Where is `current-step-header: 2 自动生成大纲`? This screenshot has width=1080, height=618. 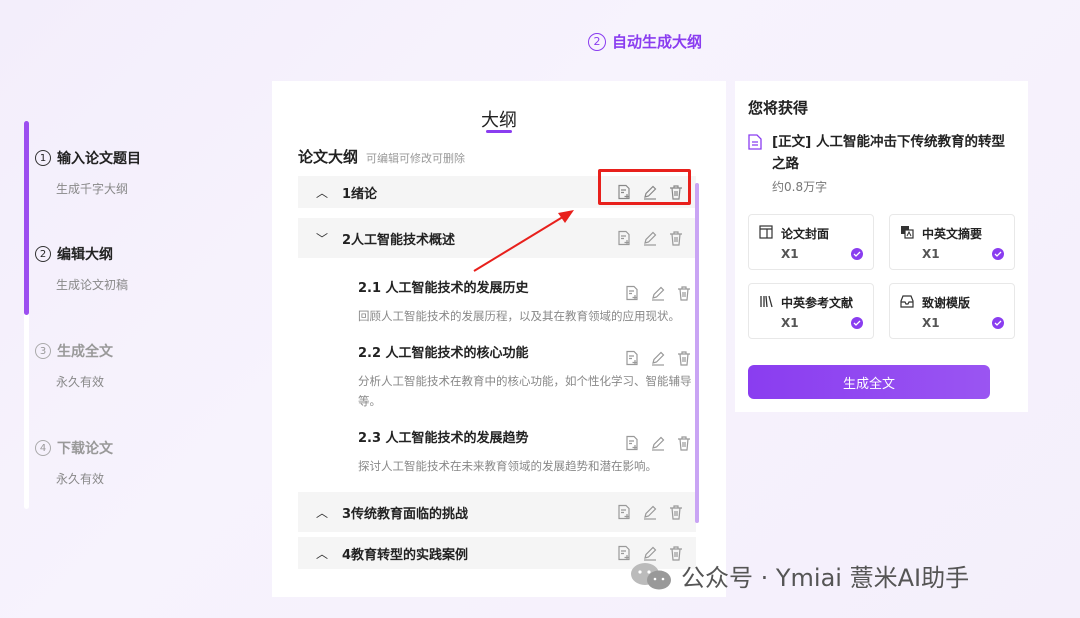 current-step-header: 2 自动生成大纲 is located at coordinates (645, 41).